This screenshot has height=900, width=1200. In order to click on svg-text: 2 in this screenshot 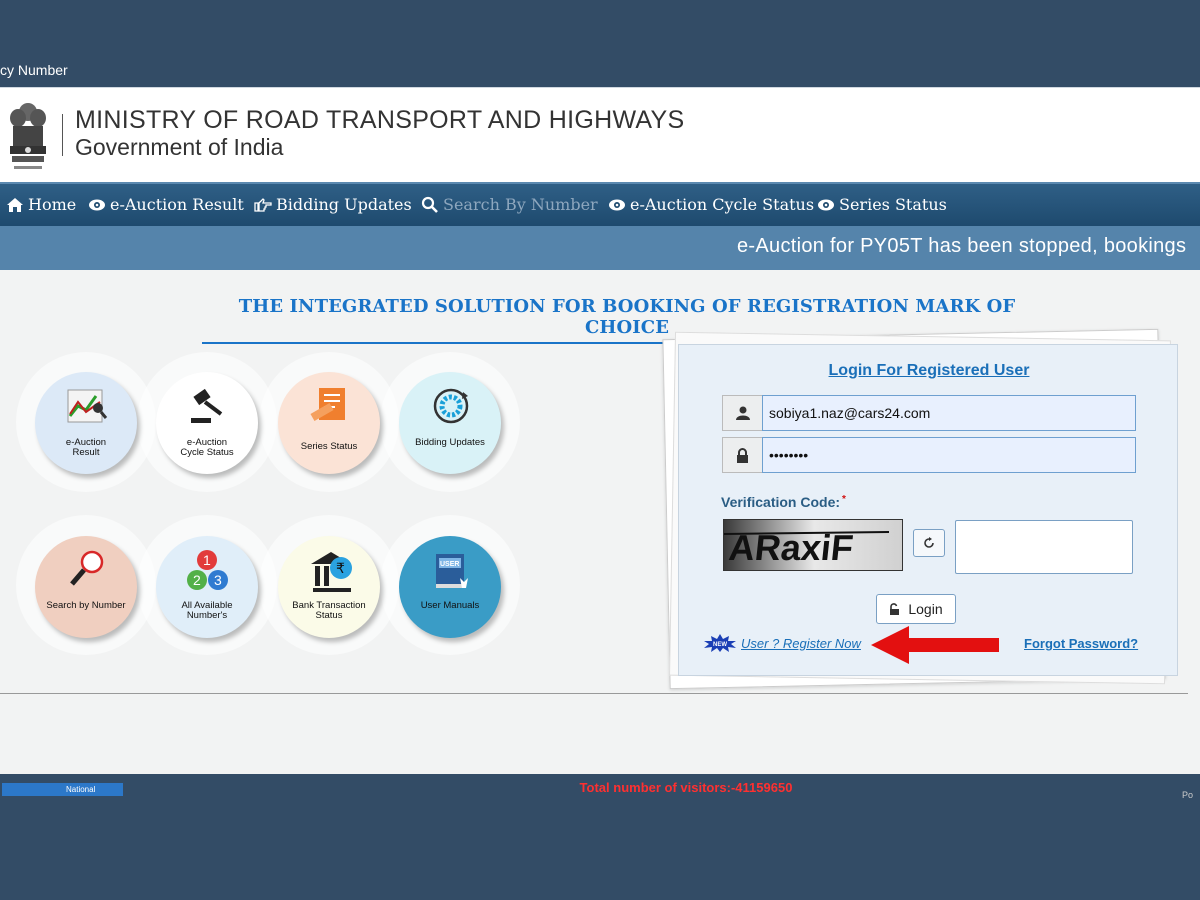, I will do `click(197, 580)`.